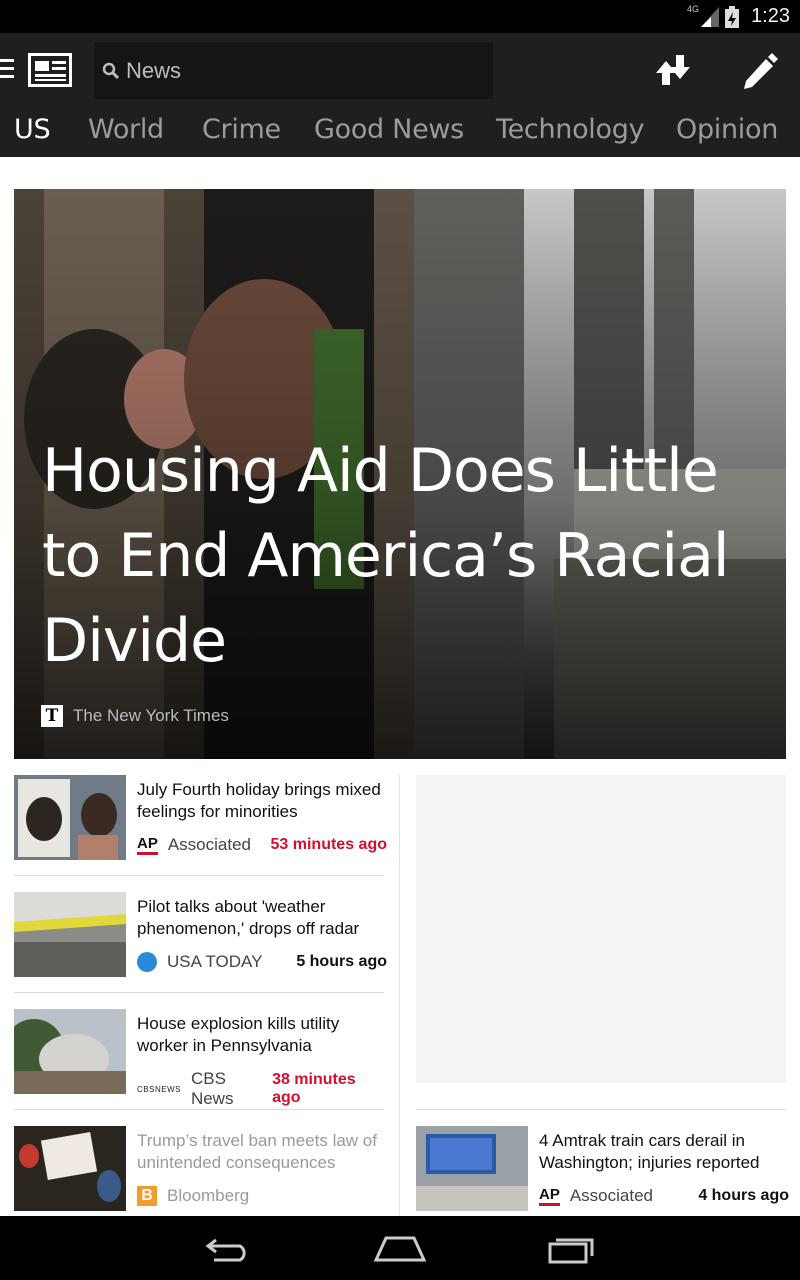 Image resolution: width=800 pixels, height=1280 pixels. I want to click on tab-good-news: Good News, so click(389, 129).